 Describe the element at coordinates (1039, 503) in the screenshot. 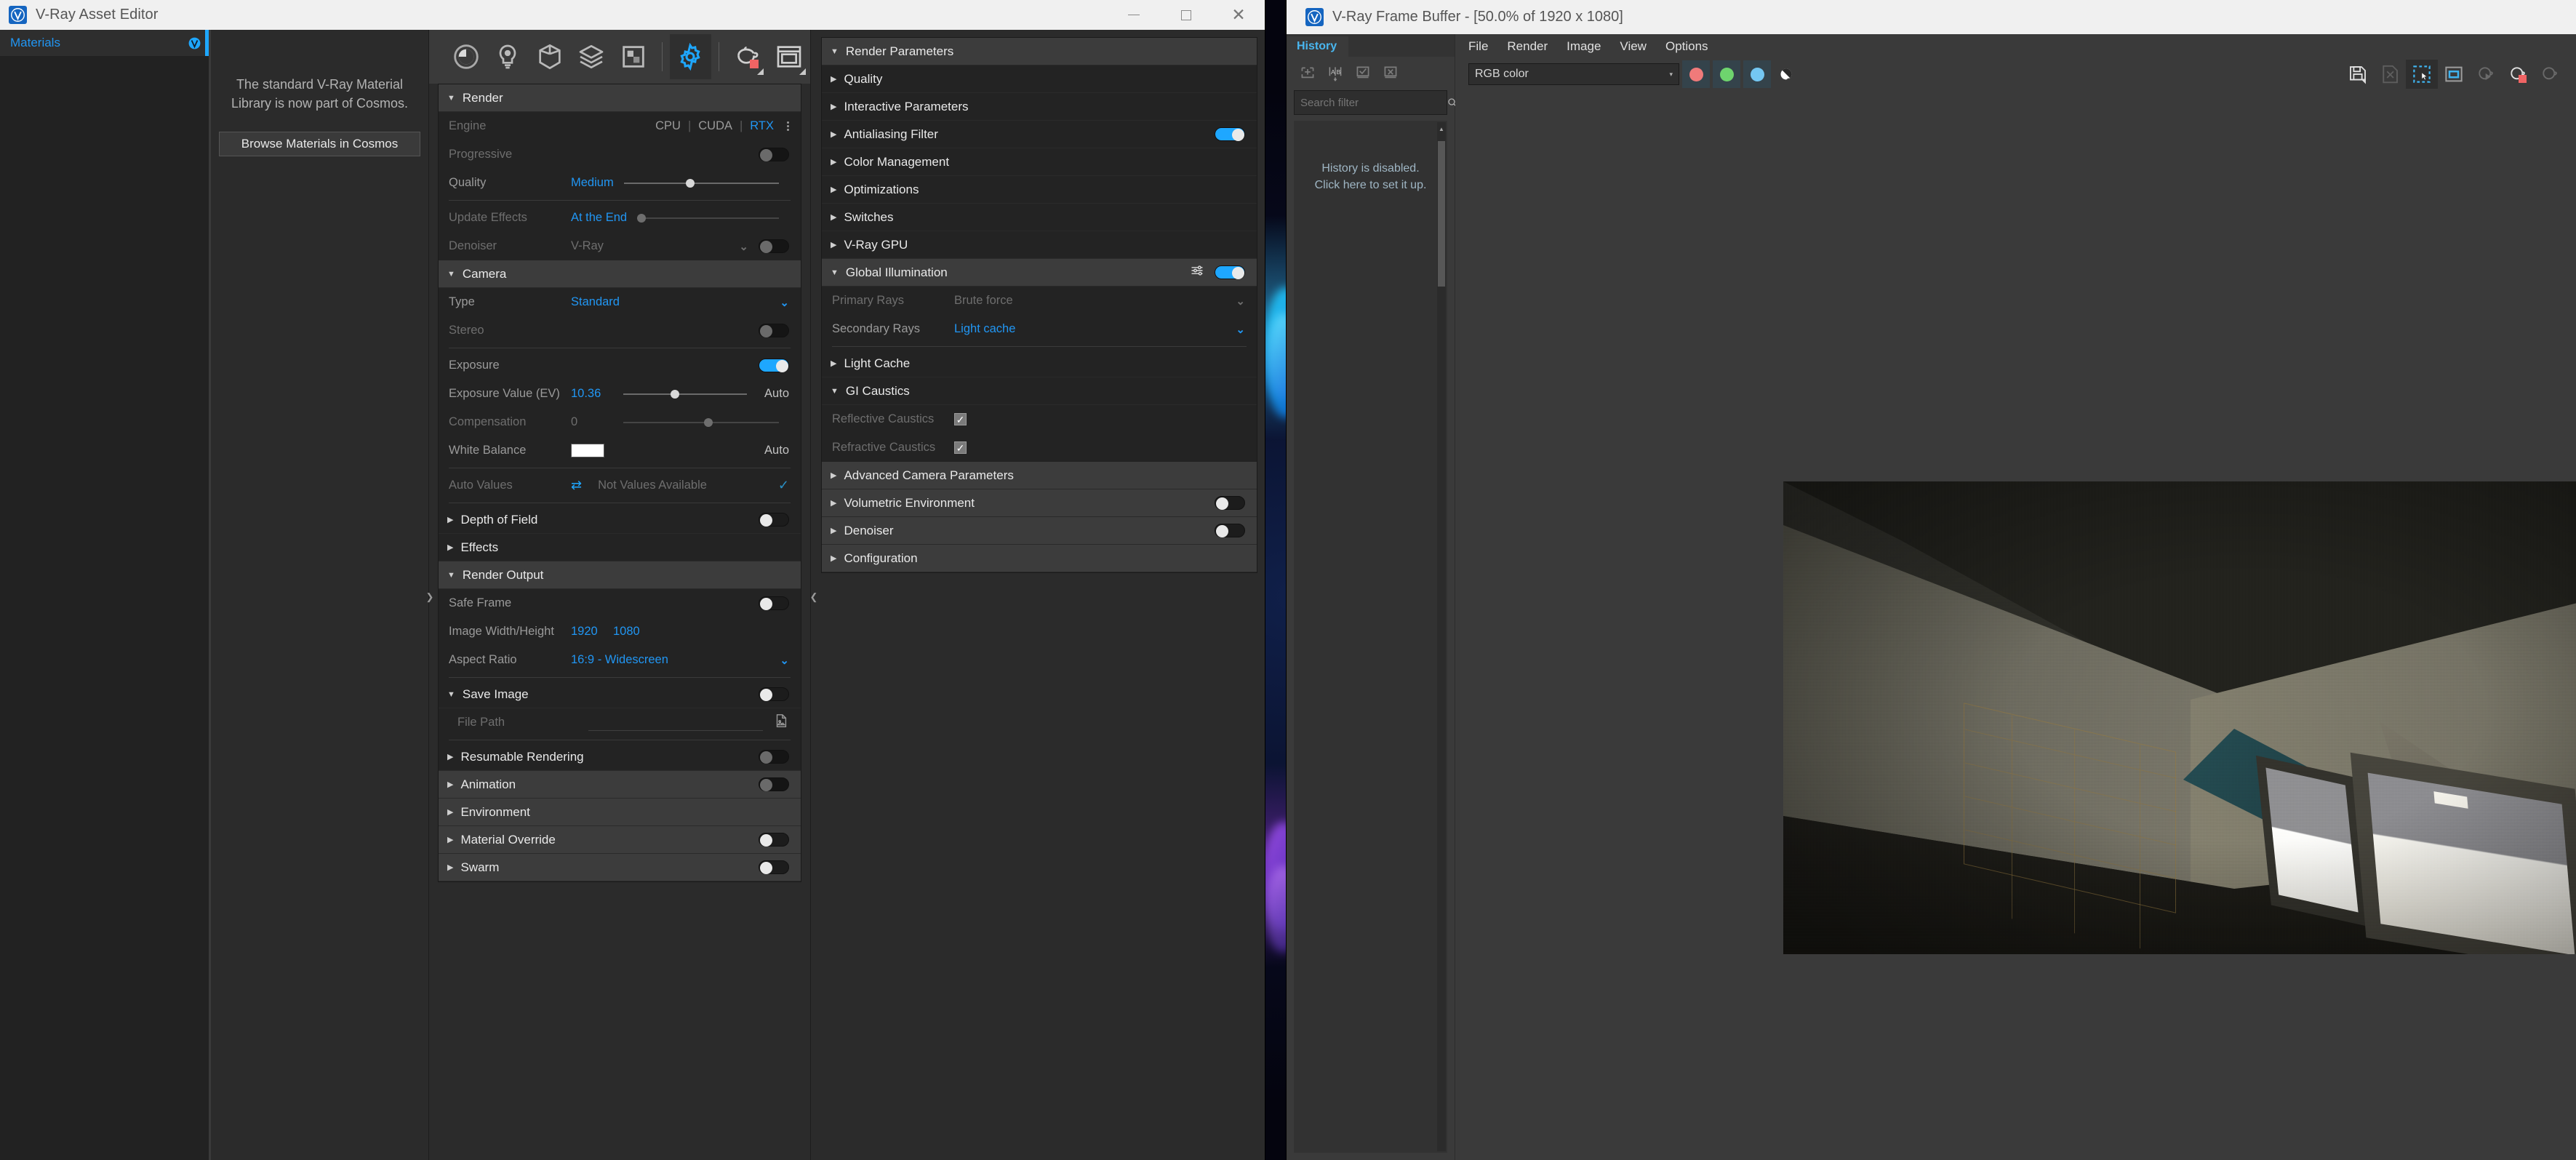

I see `section-volumetric-environment: ▶ Volumetric Environment` at that location.